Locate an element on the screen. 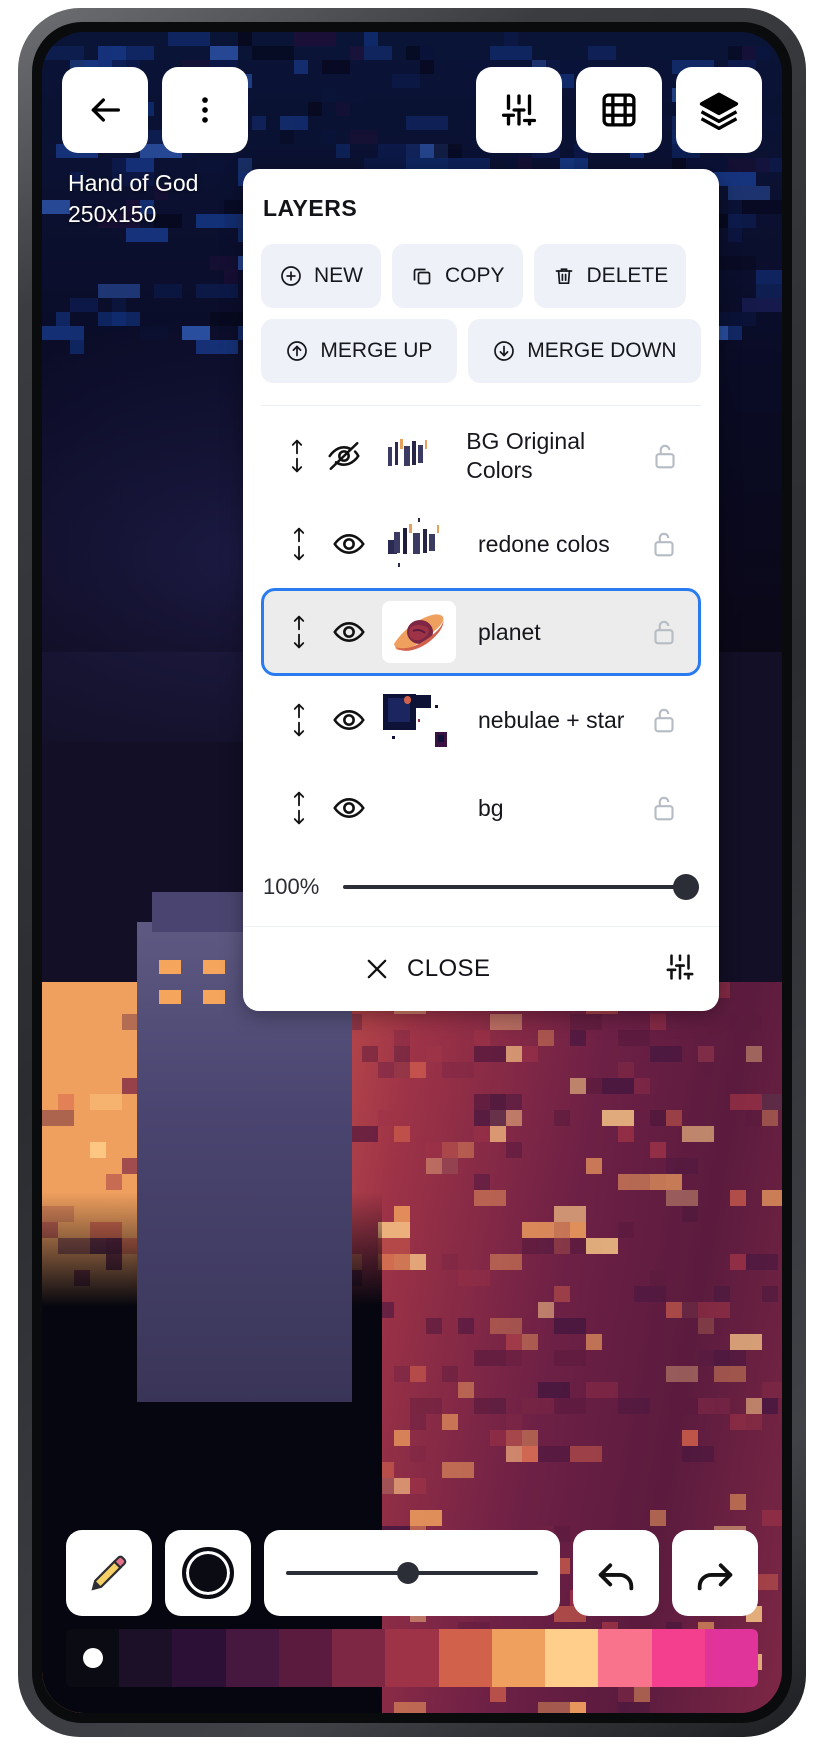 Image resolution: width=824 pixels, height=1745 pixels. current-color-swatch is located at coordinates (208, 1573).